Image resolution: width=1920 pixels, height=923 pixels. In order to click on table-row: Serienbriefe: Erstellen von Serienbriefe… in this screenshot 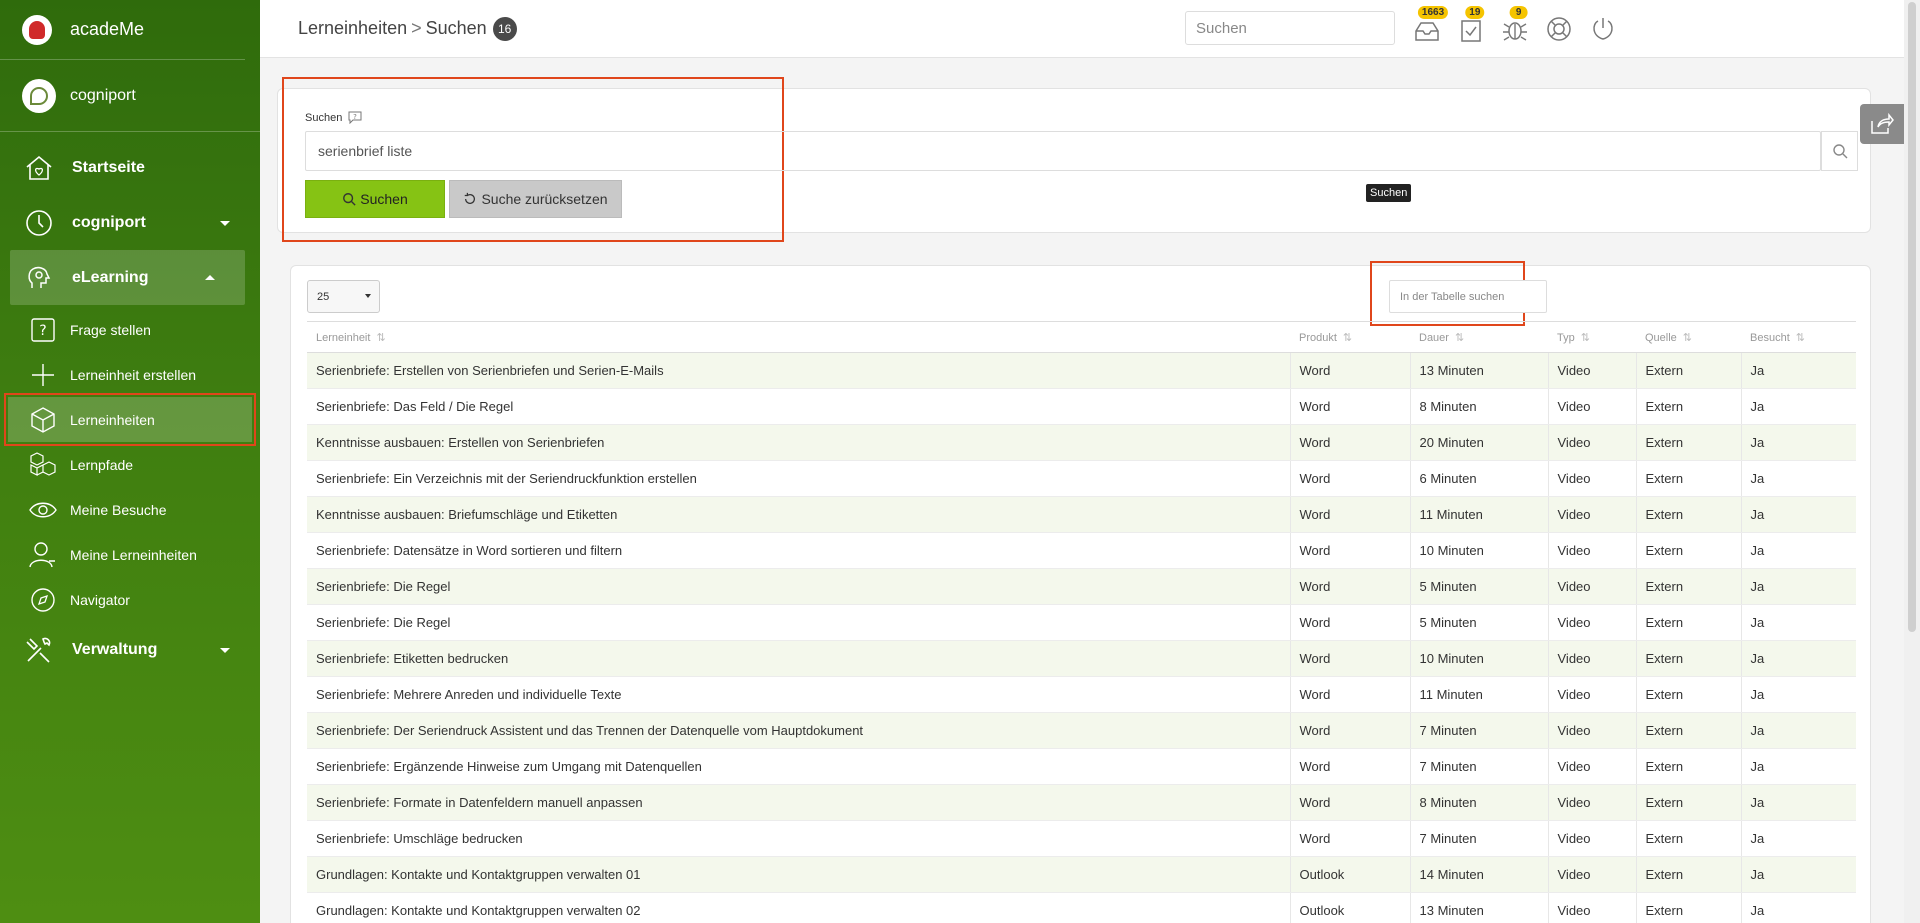, I will do `click(1081, 370)`.